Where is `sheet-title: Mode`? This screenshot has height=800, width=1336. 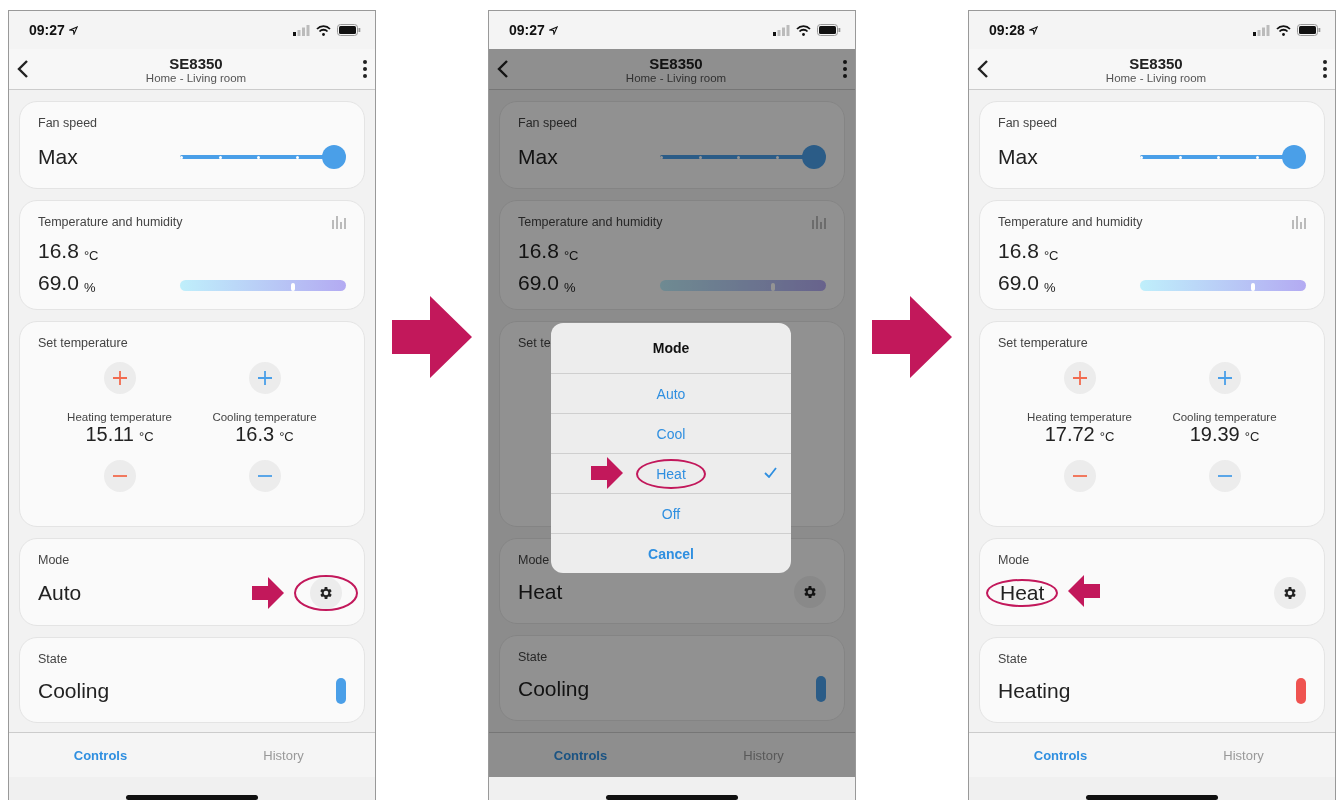 sheet-title: Mode is located at coordinates (671, 348).